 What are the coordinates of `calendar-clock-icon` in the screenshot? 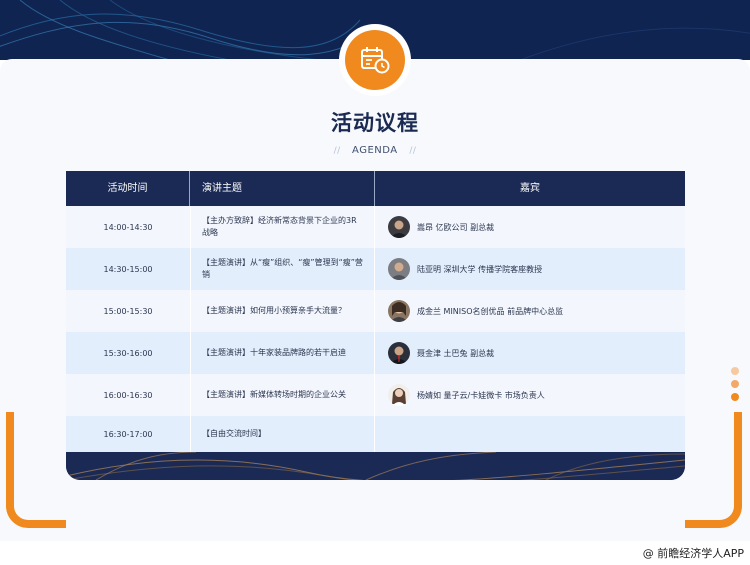 It's located at (375, 60).